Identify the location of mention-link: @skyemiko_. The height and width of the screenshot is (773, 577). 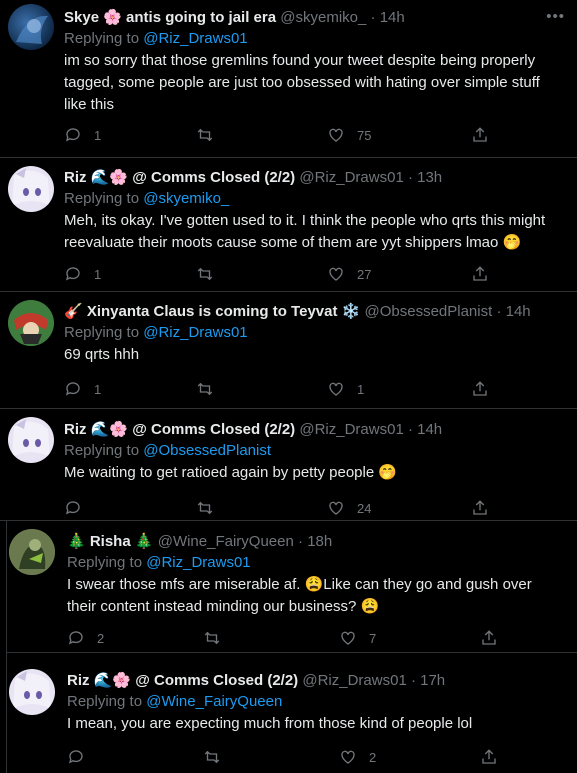
(186, 198).